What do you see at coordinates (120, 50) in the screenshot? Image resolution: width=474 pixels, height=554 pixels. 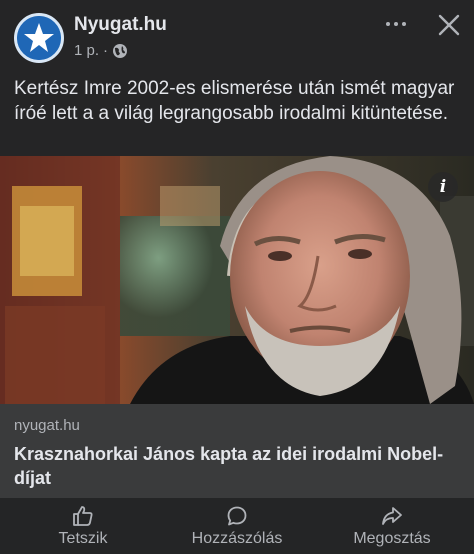 I see `globe-icon` at bounding box center [120, 50].